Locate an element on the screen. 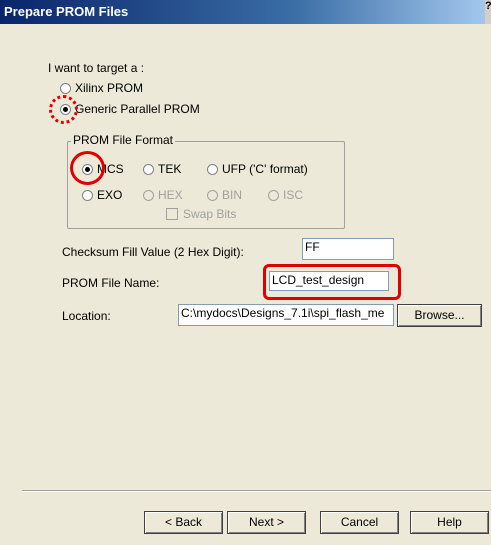 The height and width of the screenshot is (545, 491). checksum-label: Checksum Fill Value (2 Hex Digit): is located at coordinates (153, 252).